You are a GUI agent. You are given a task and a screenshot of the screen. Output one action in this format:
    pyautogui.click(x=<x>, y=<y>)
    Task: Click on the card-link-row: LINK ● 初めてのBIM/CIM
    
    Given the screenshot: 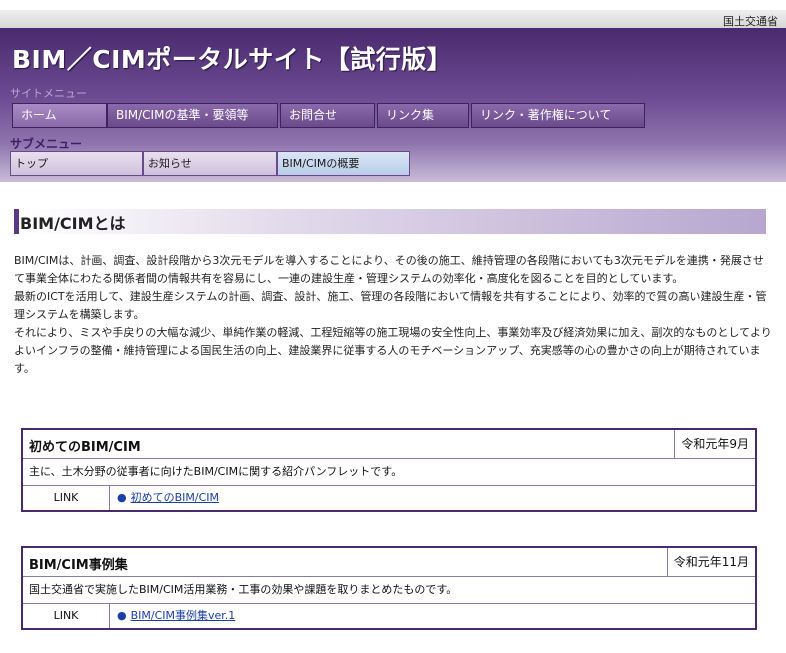 What is the action you would take?
    pyautogui.click(x=389, y=498)
    